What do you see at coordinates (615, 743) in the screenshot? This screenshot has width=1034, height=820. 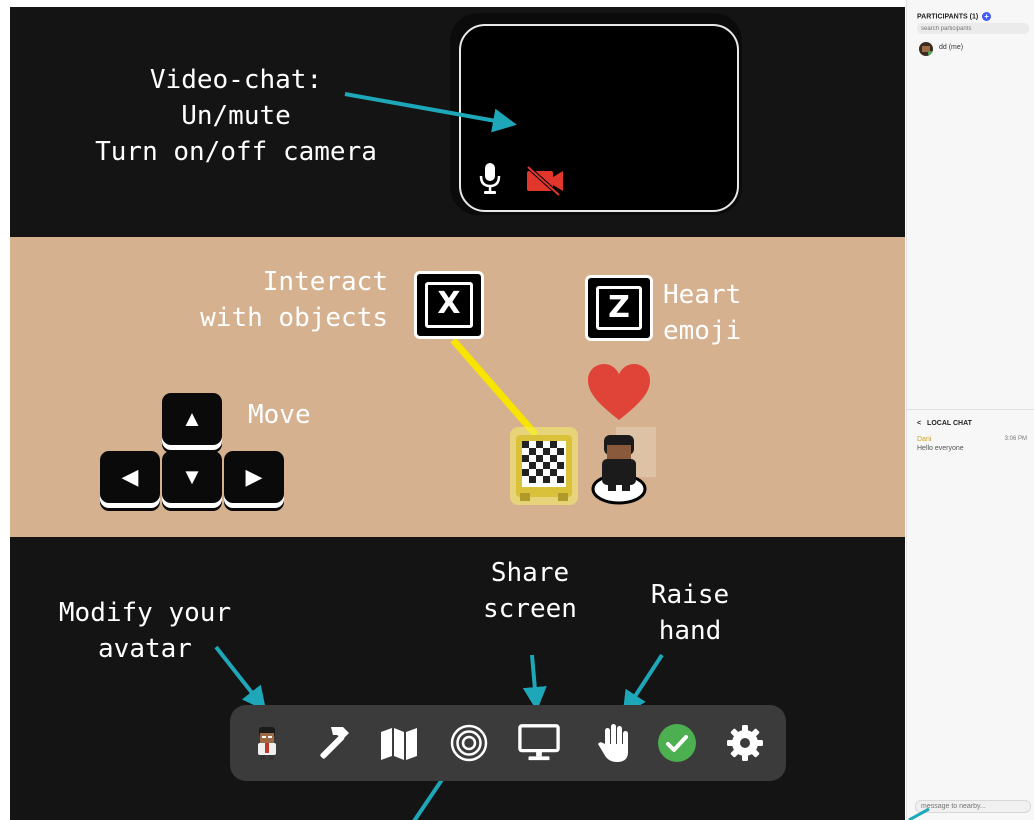 I see `hand-icon` at bounding box center [615, 743].